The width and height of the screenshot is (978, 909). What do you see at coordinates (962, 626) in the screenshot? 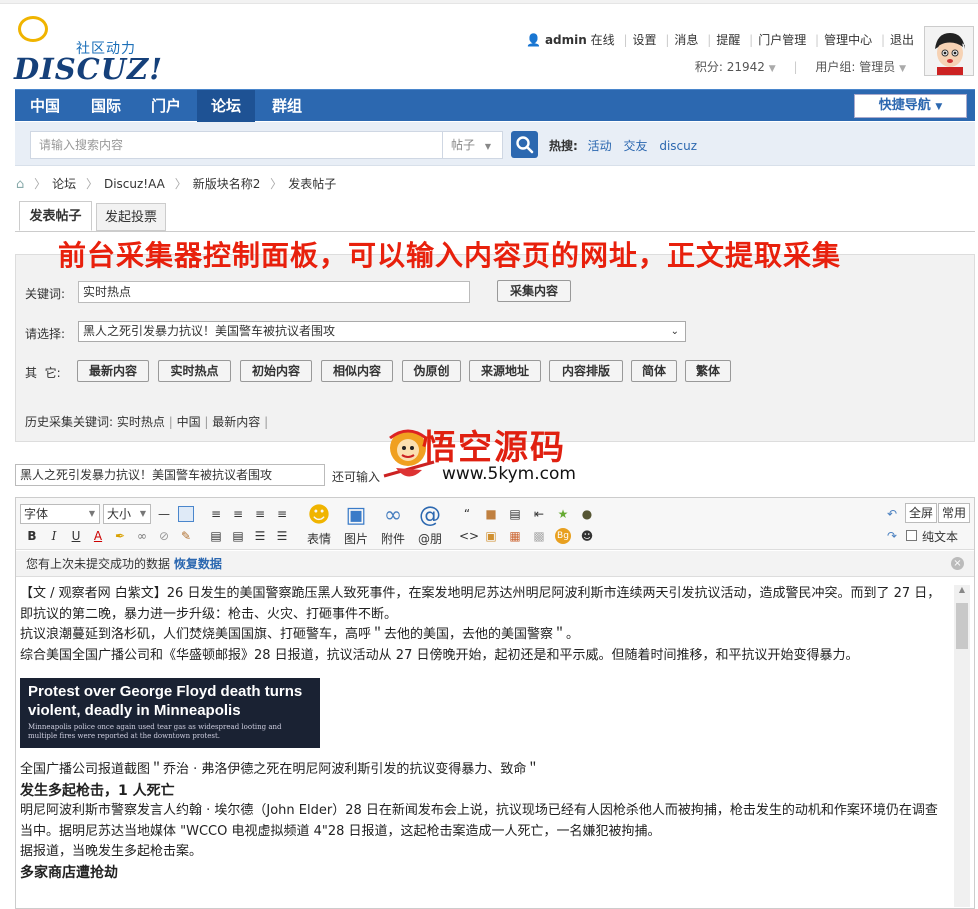
I see `scrollbar-thumb` at bounding box center [962, 626].